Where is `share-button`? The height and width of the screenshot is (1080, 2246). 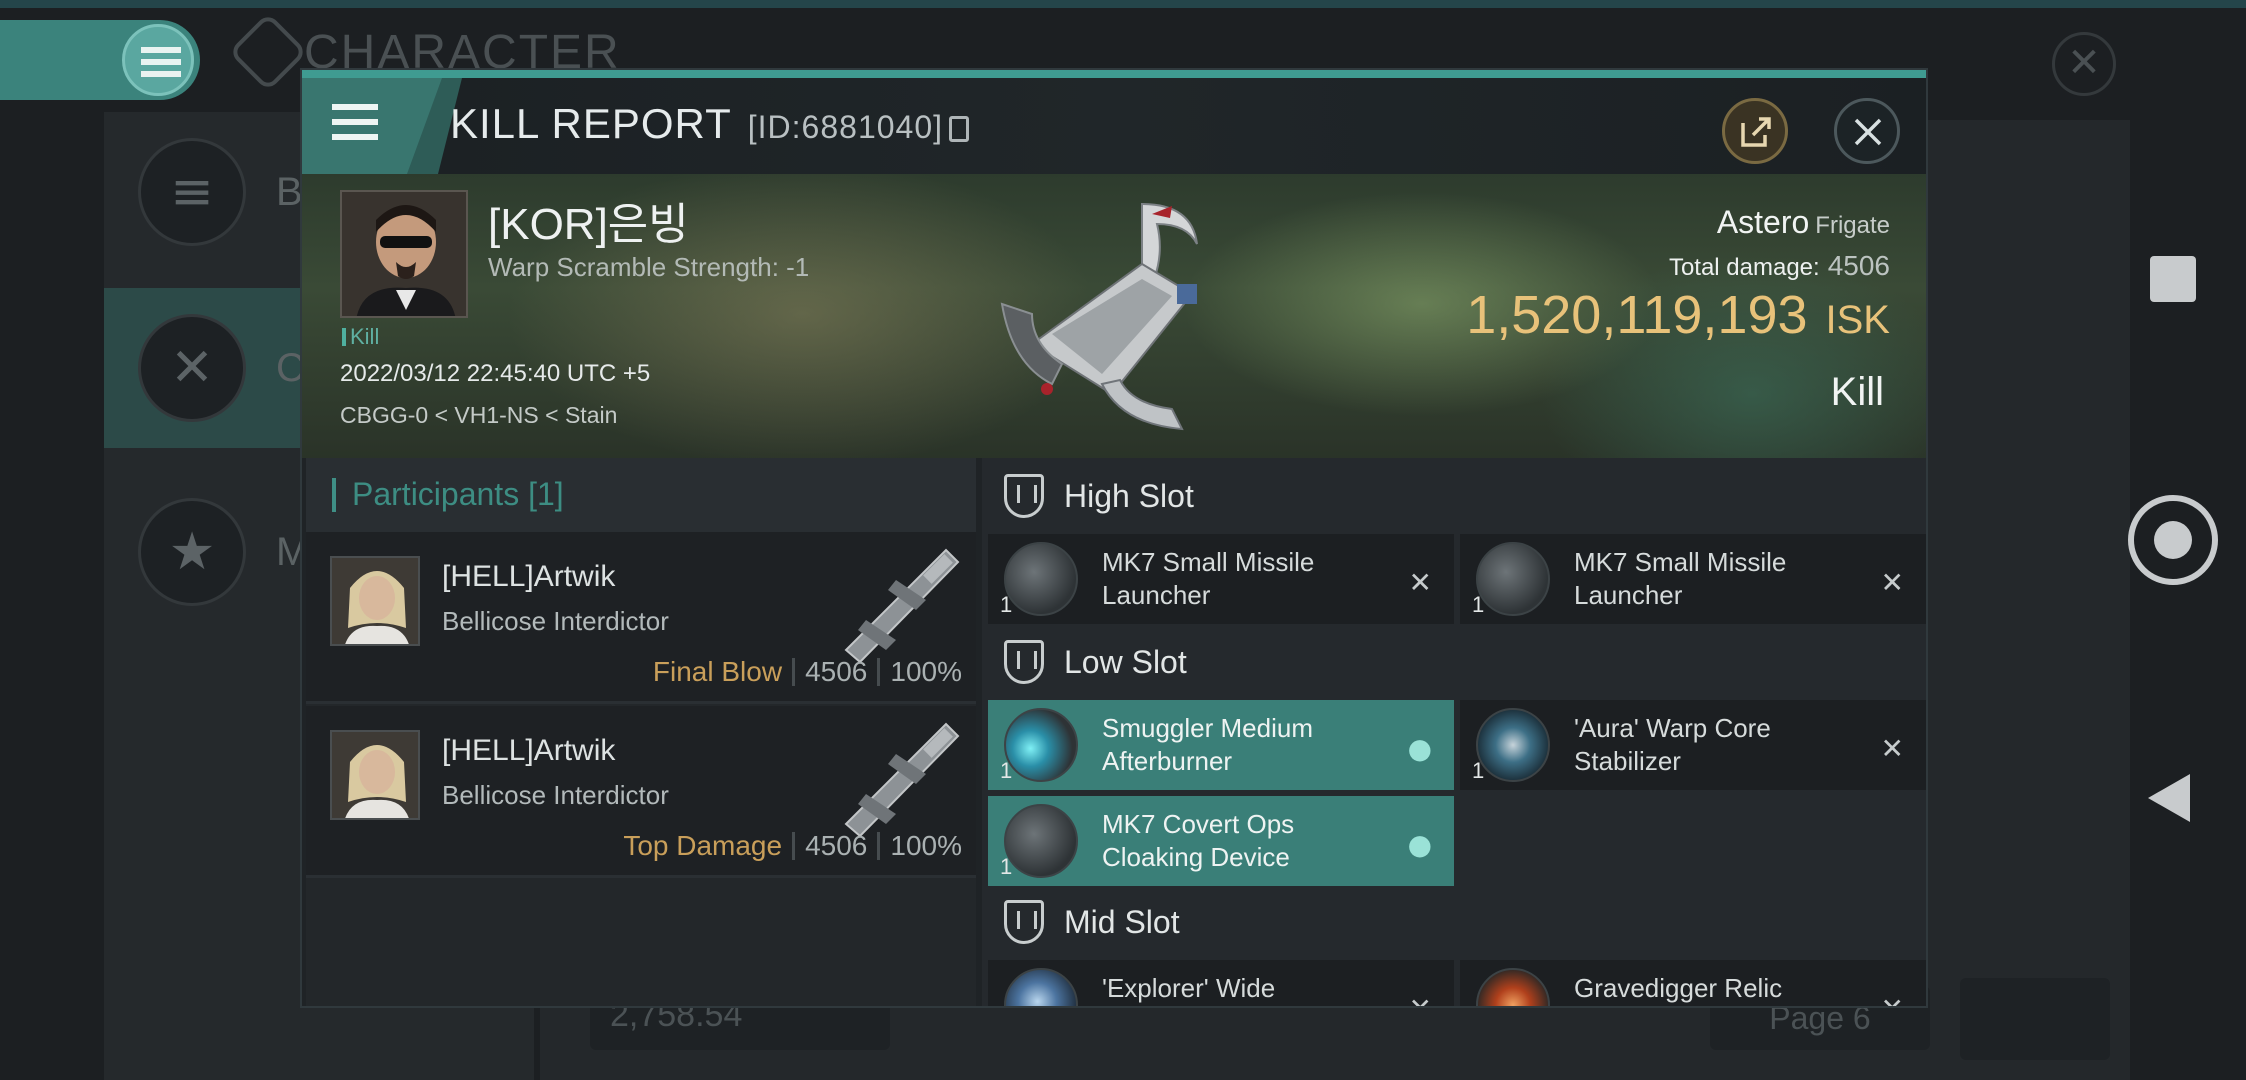 share-button is located at coordinates (1755, 131).